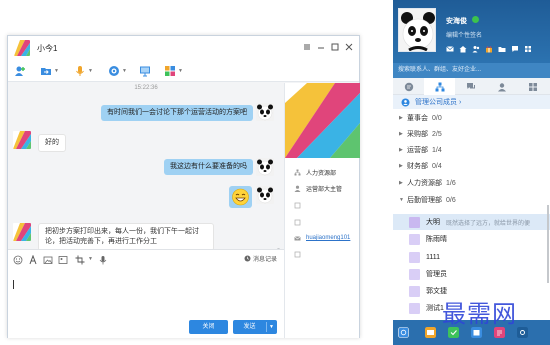 This screenshot has width=550, height=345. Describe the element at coordinates (515, 49) in the screenshot. I see `chat-icon` at that location.